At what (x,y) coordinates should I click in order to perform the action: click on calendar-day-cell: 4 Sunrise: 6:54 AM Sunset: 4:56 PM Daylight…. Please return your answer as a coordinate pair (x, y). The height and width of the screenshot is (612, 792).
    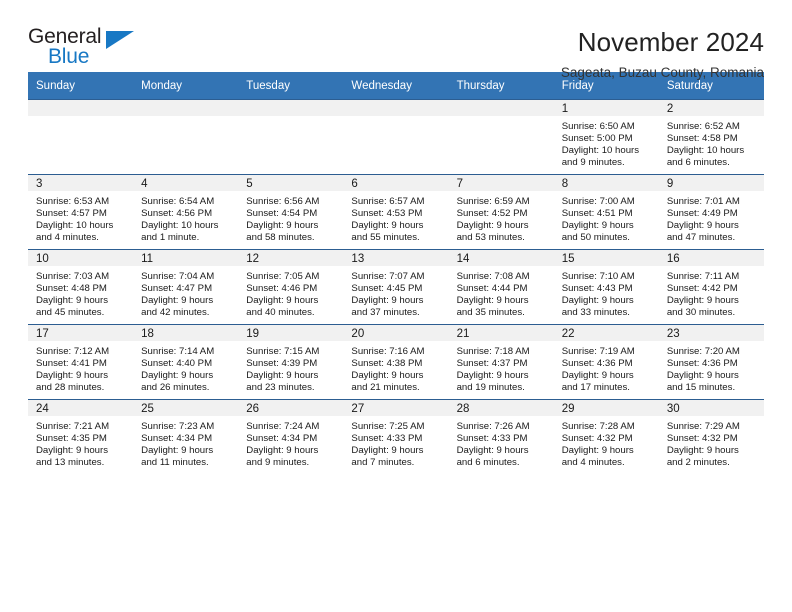
    Looking at the image, I should click on (186, 212).